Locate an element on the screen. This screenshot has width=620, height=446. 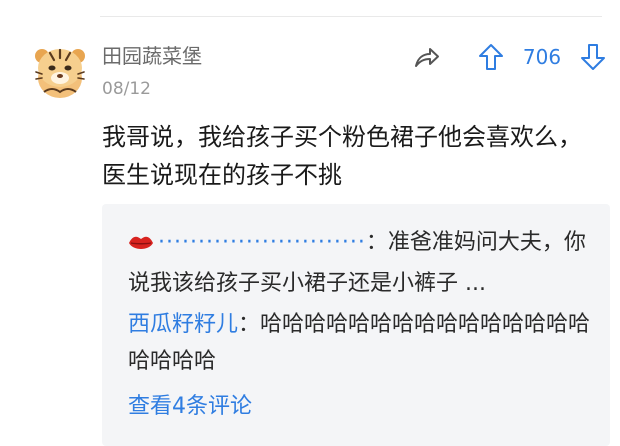
share-button is located at coordinates (427, 57).